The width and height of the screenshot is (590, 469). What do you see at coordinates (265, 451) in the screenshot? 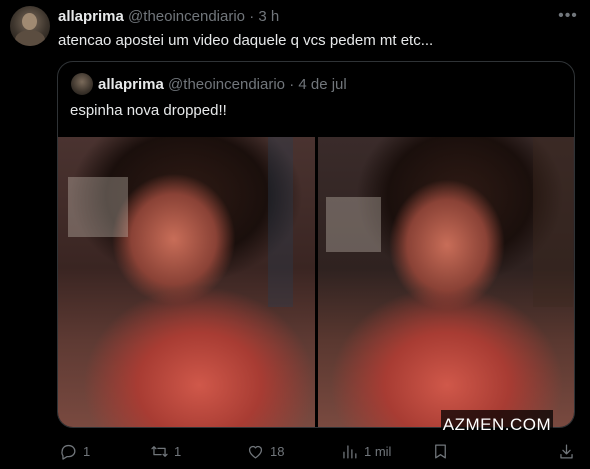
I see `like-button: 18` at bounding box center [265, 451].